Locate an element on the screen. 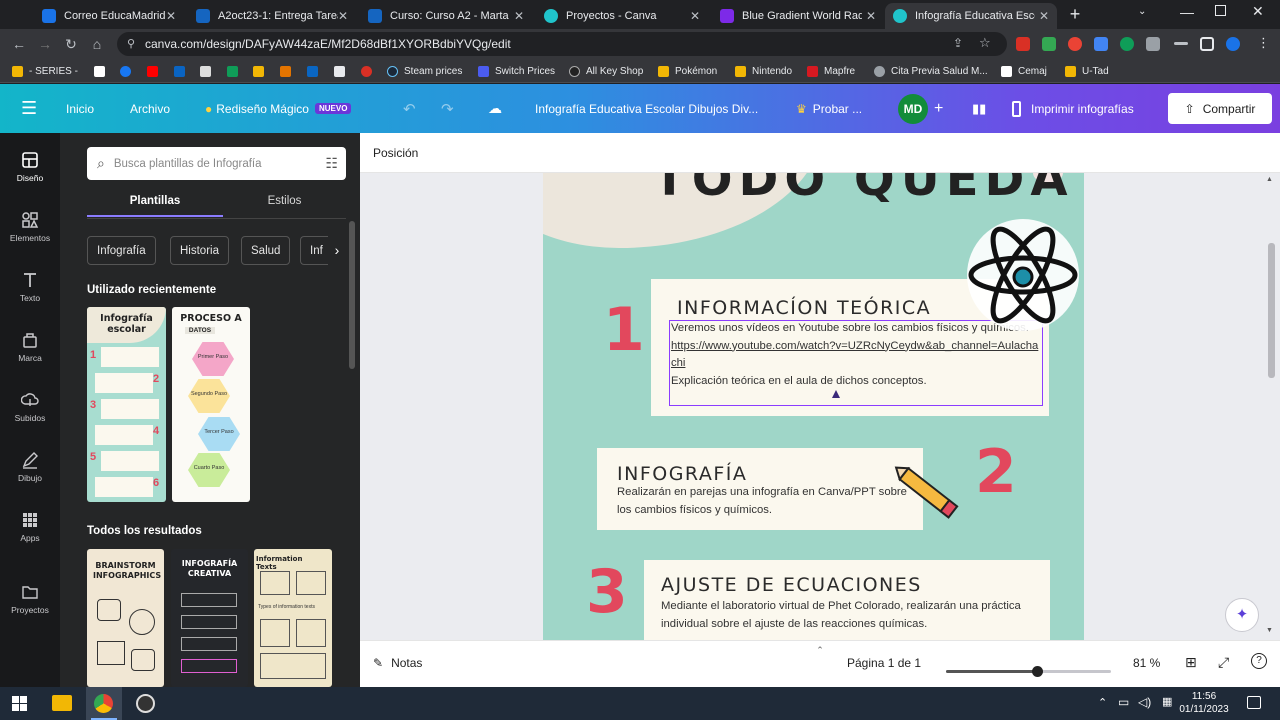 The image size is (1280, 720). filter-chip: Salud is located at coordinates (266, 250).